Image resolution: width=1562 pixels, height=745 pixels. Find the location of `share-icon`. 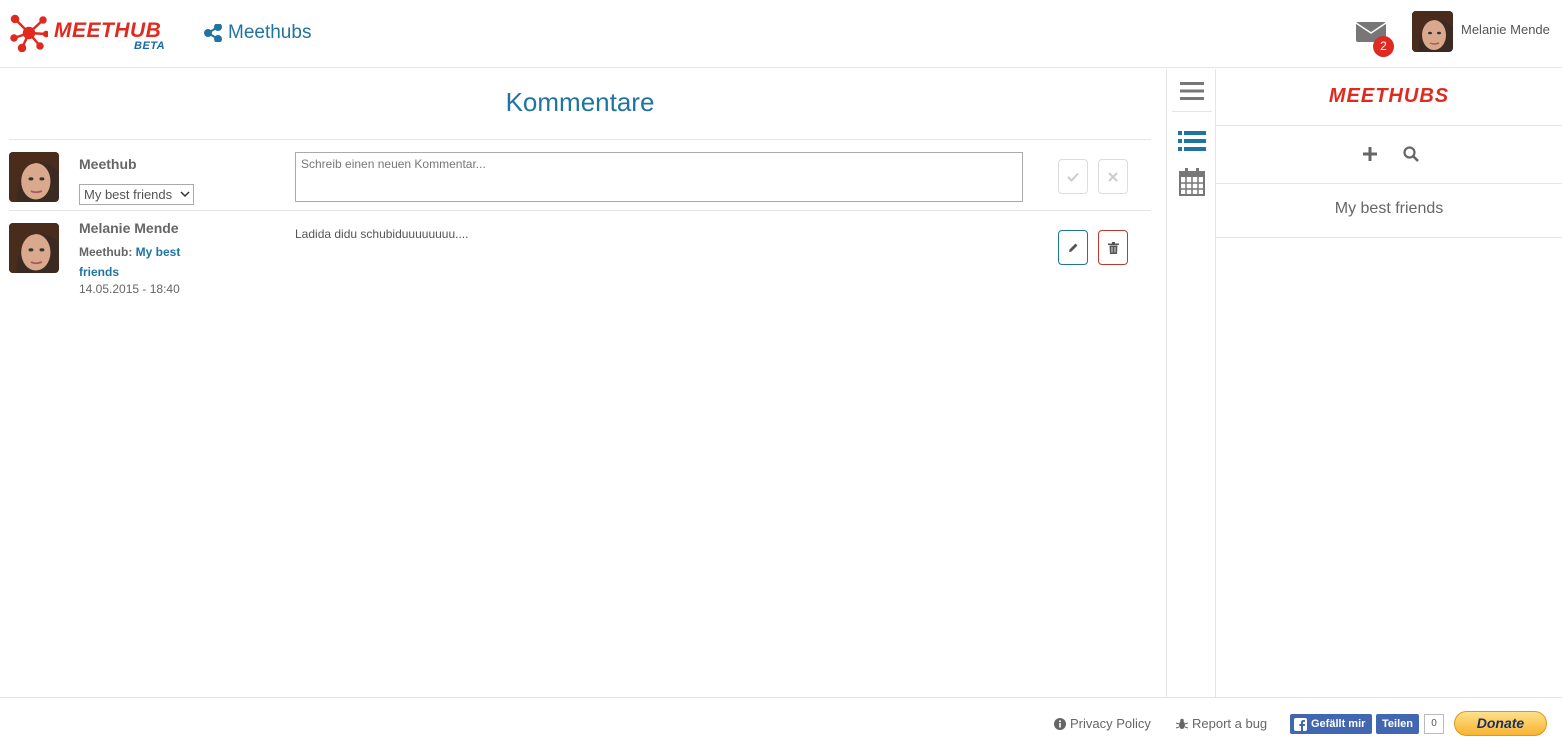

share-icon is located at coordinates (213, 33).